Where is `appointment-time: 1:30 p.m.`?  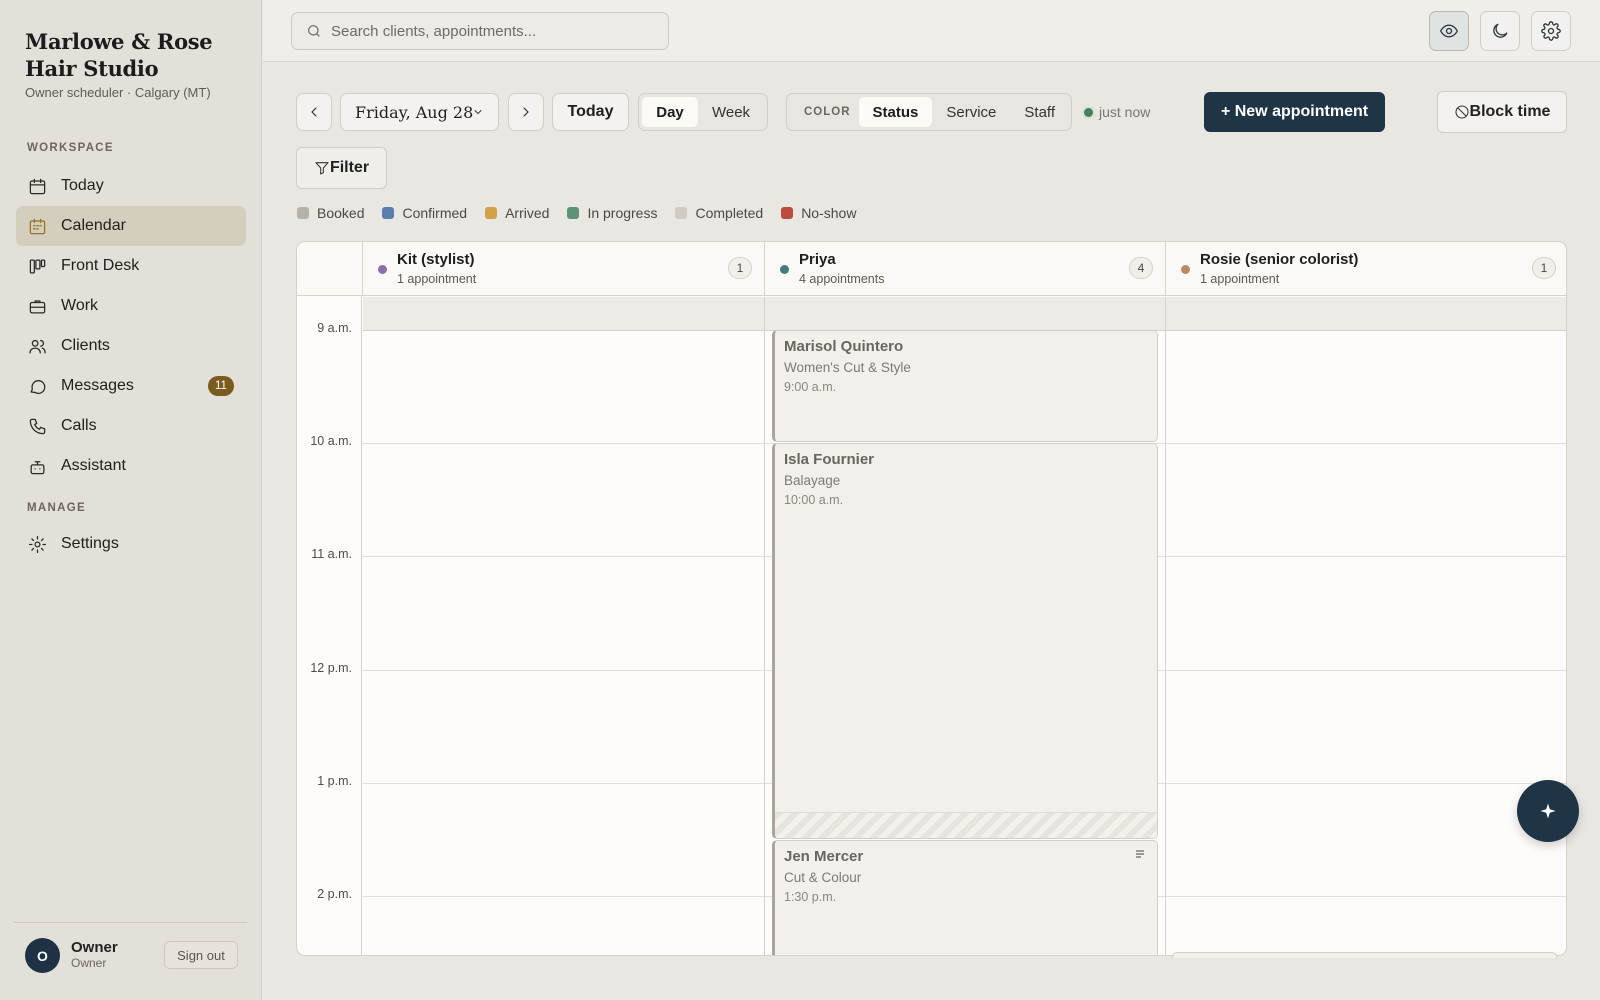
appointment-time: 1:30 p.m. is located at coordinates (810, 897).